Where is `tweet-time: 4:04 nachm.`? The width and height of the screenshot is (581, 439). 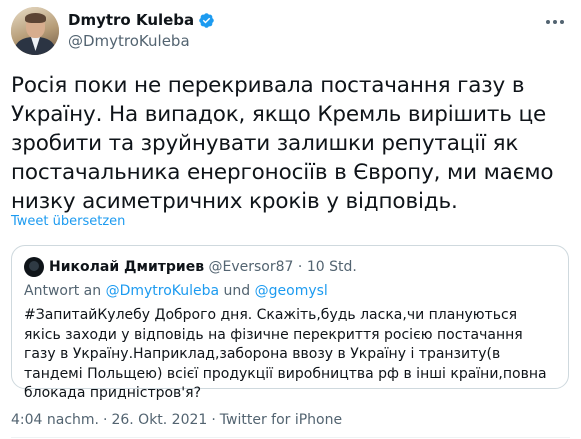 tweet-time: 4:04 nachm. is located at coordinates (55, 420).